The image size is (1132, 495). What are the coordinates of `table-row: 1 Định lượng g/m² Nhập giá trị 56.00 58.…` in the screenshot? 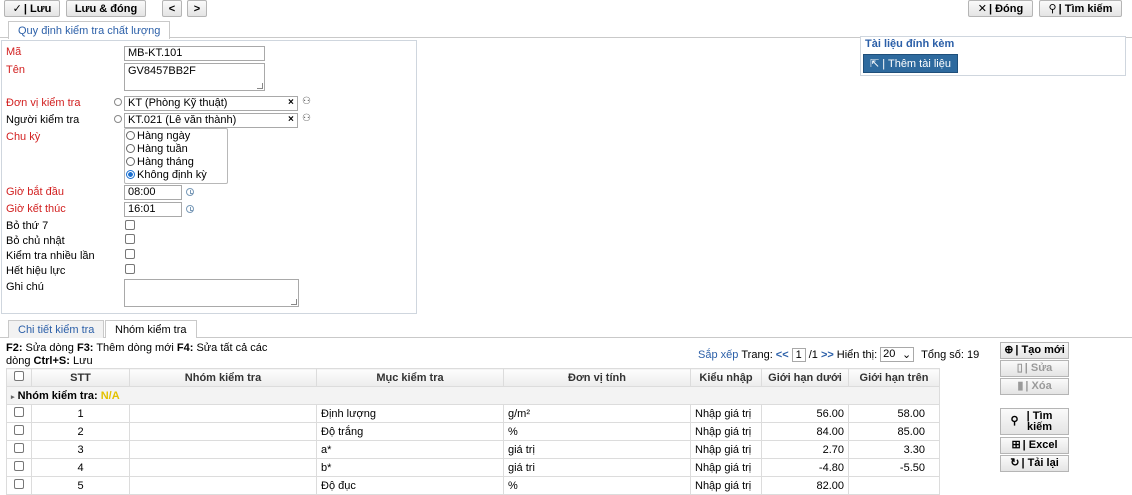 It's located at (473, 413).